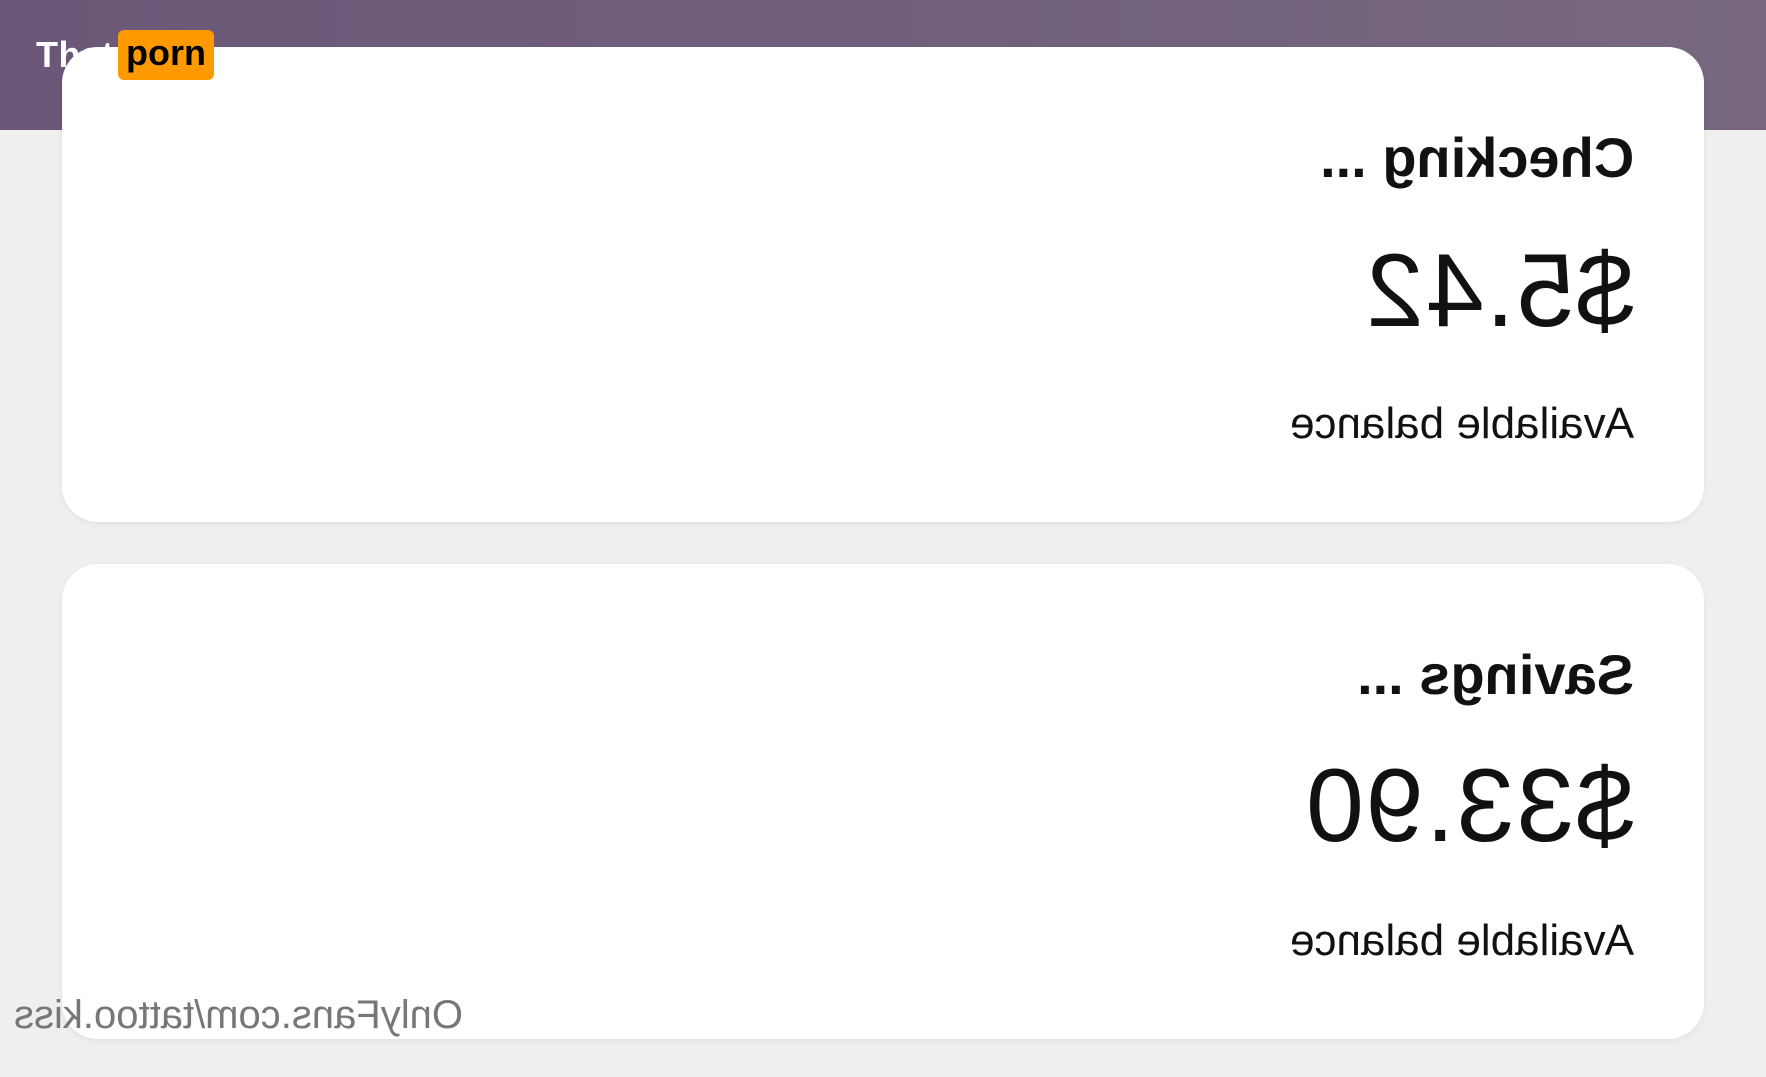 The height and width of the screenshot is (1077, 1766). What do you see at coordinates (1498, 291) in the screenshot?
I see `account-balance-amount: $5.42` at bounding box center [1498, 291].